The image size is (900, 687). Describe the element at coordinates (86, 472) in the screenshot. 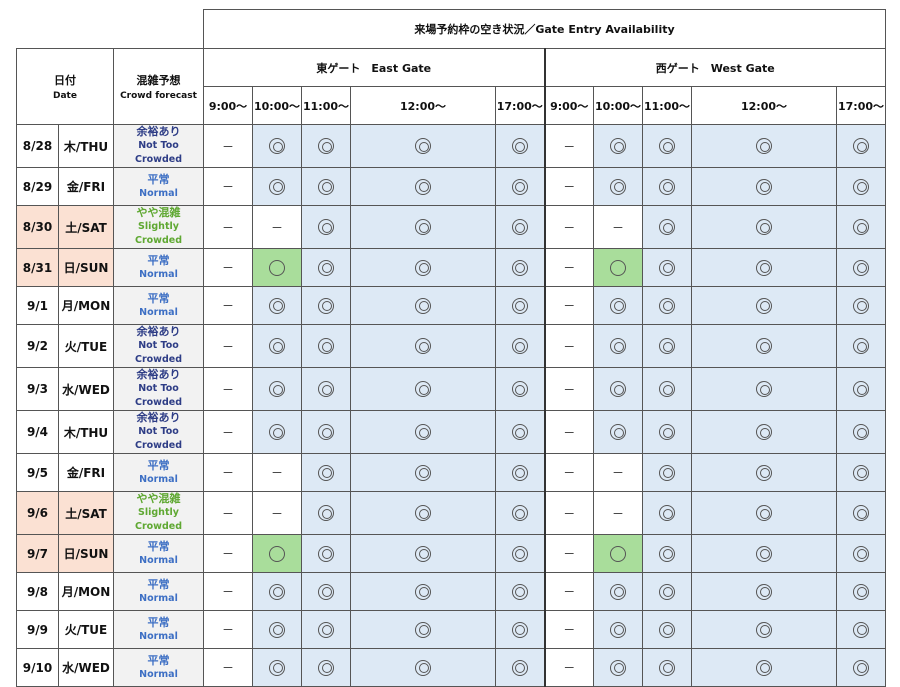

I see `weekday-cell: 金/FRI` at that location.